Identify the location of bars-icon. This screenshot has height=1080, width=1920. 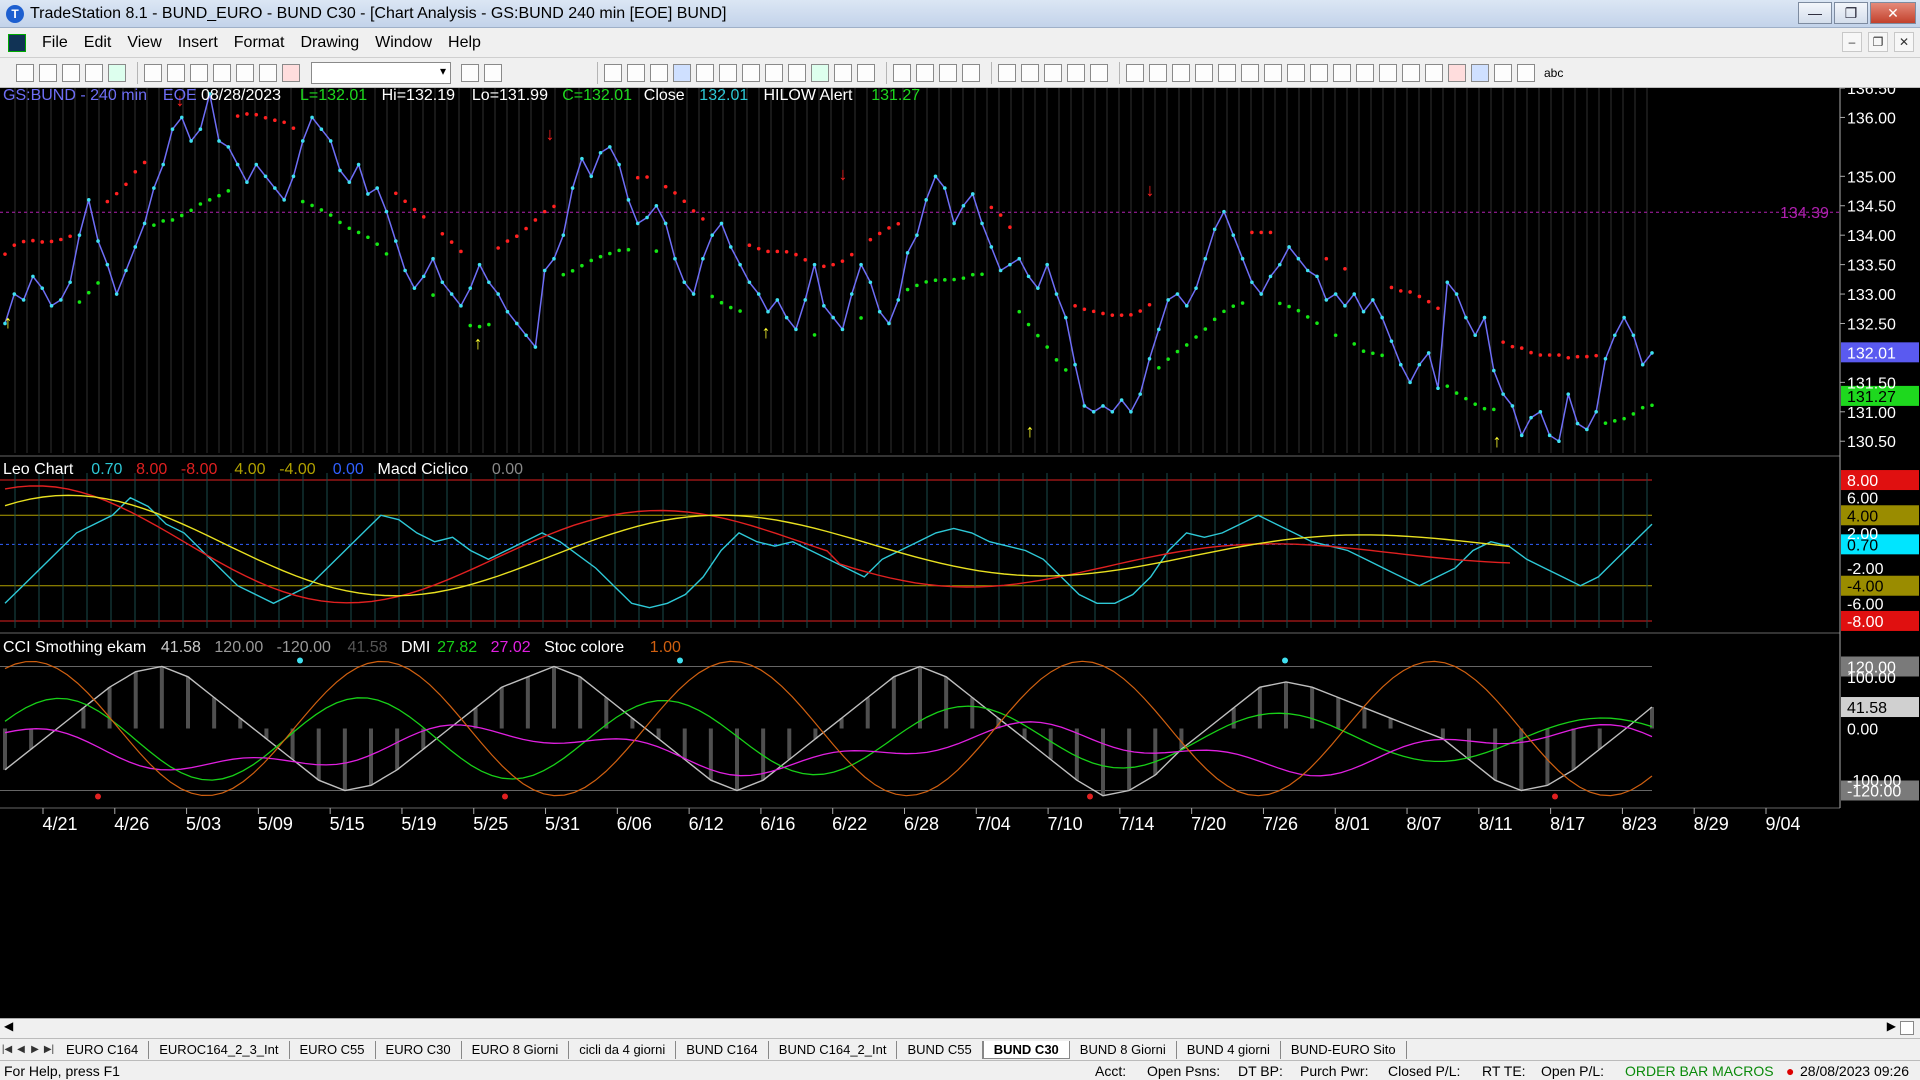
(843, 72).